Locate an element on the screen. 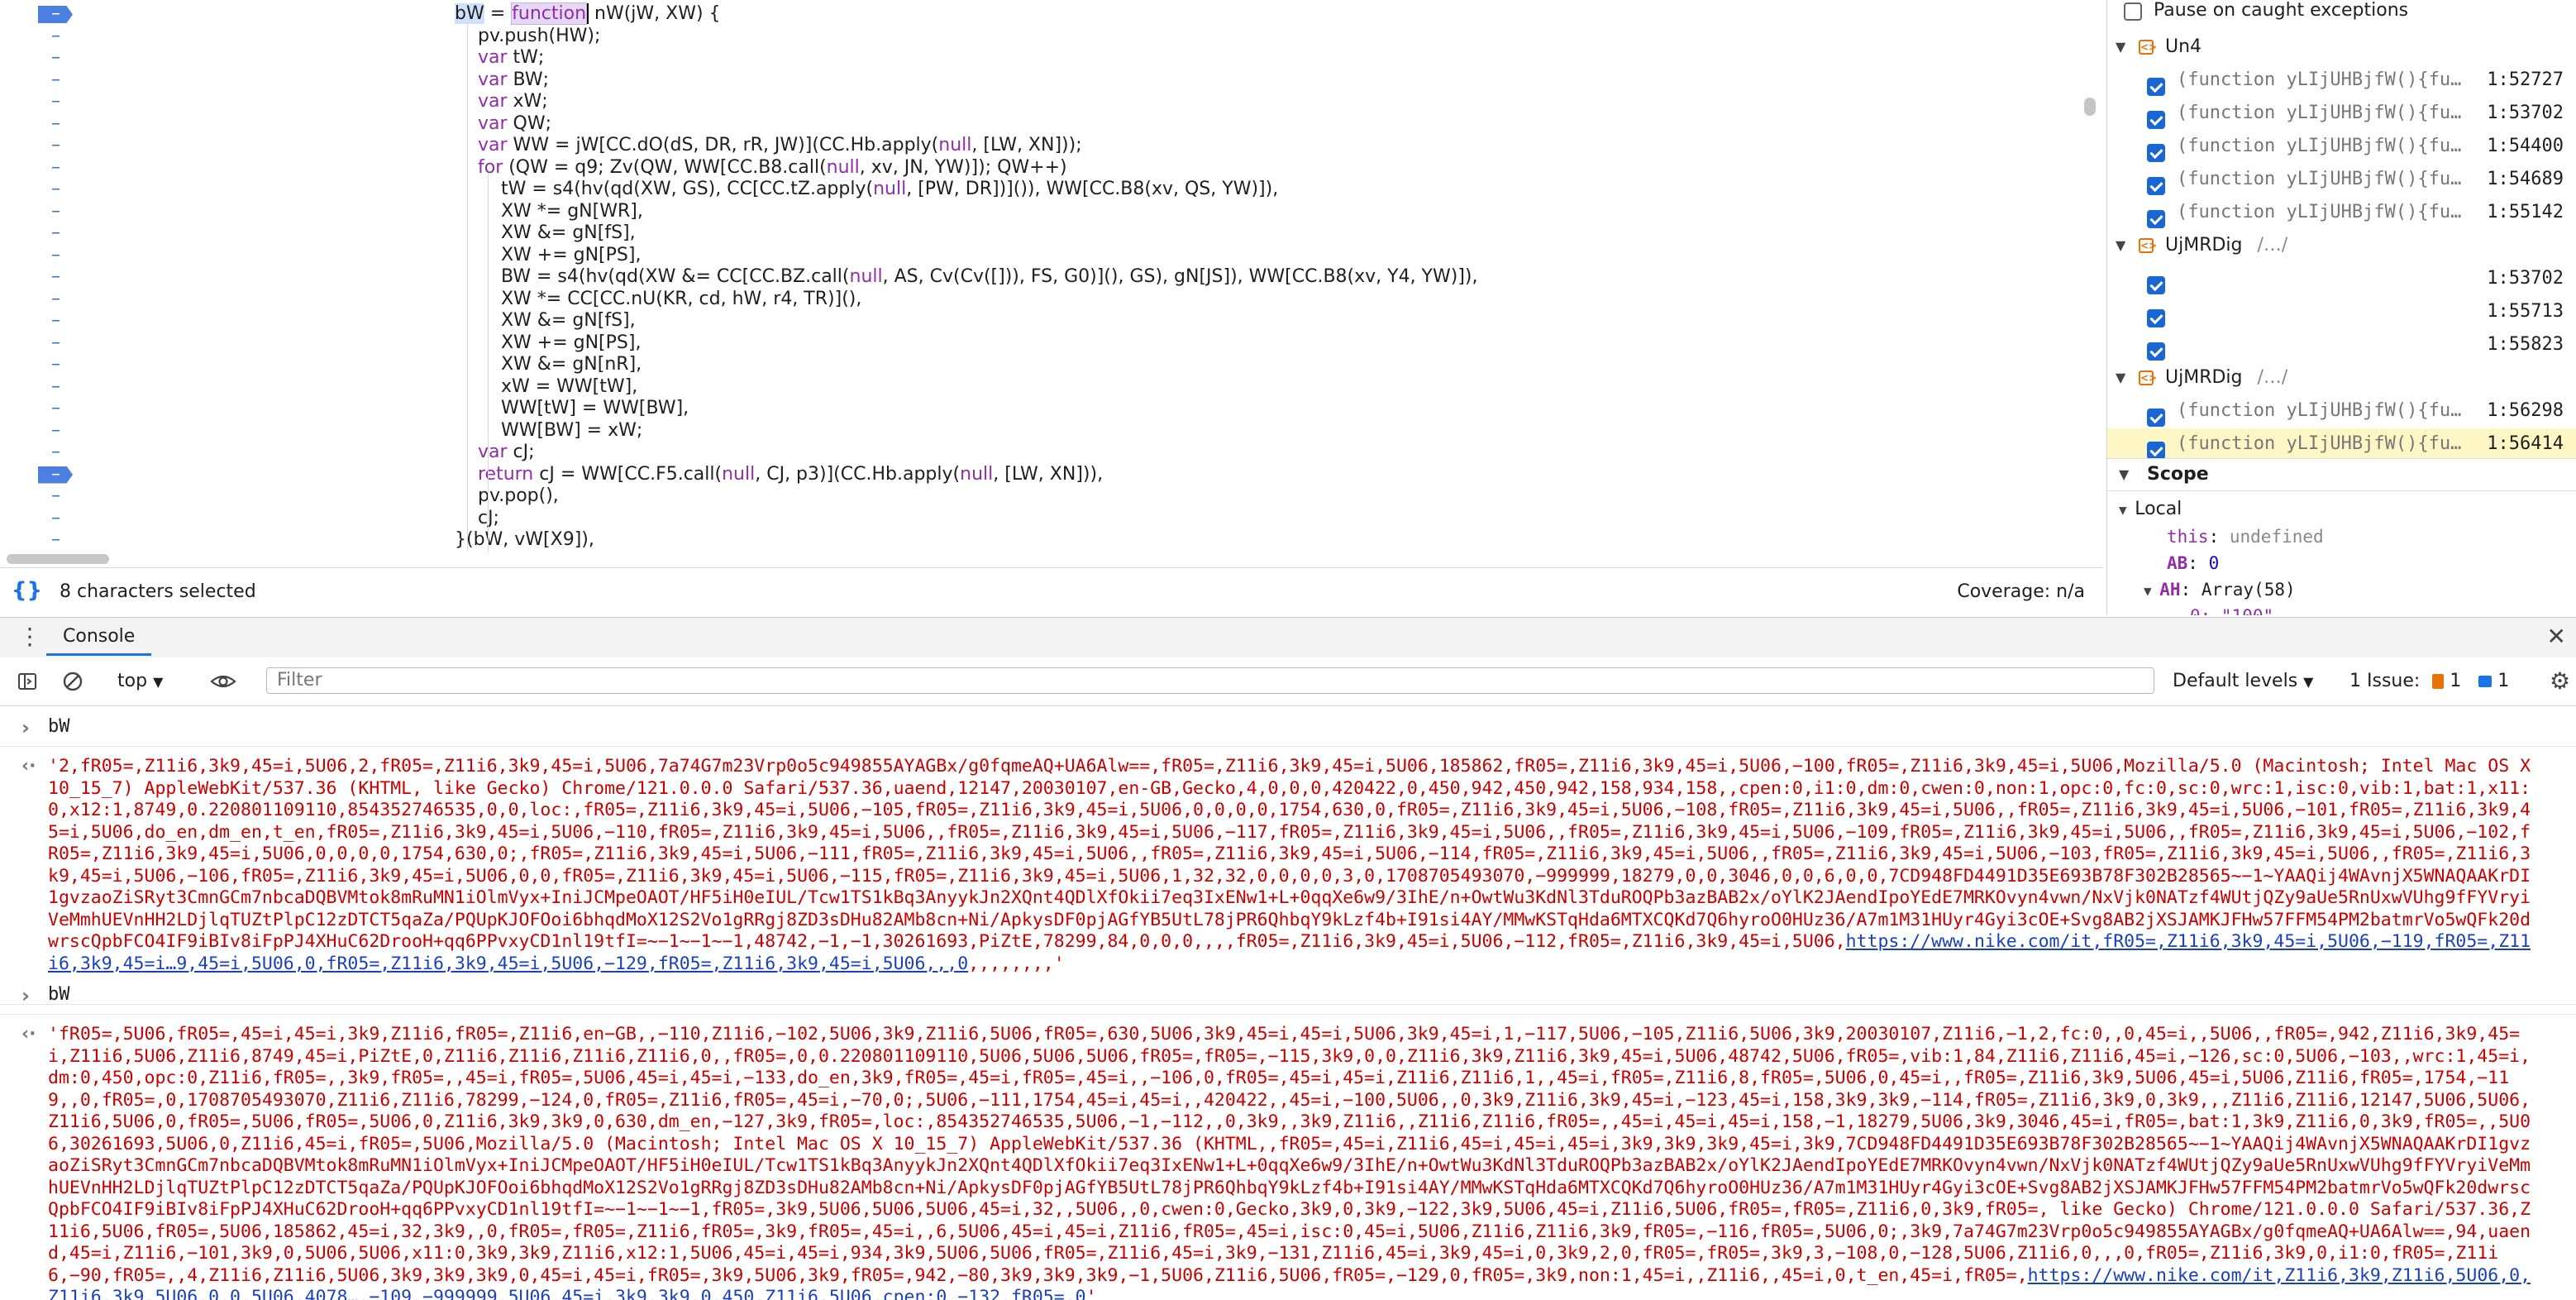 The width and height of the screenshot is (2576, 1300). horizontal-scrollbar is located at coordinates (58, 559).